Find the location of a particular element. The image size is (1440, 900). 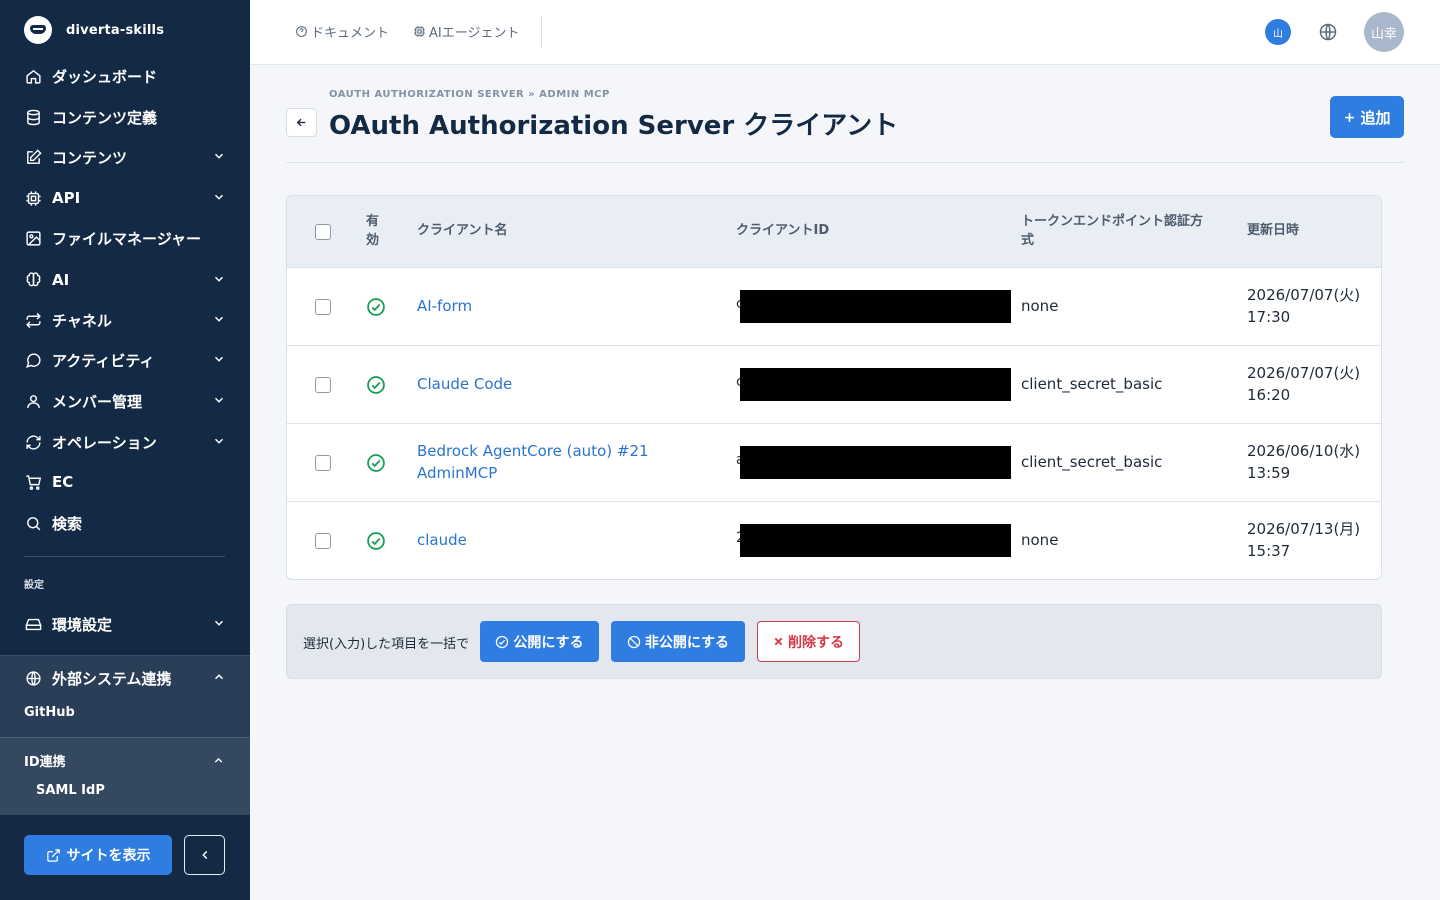

column-header-auth-method: トークンエンドポイント認証方式 is located at coordinates (1116, 231).